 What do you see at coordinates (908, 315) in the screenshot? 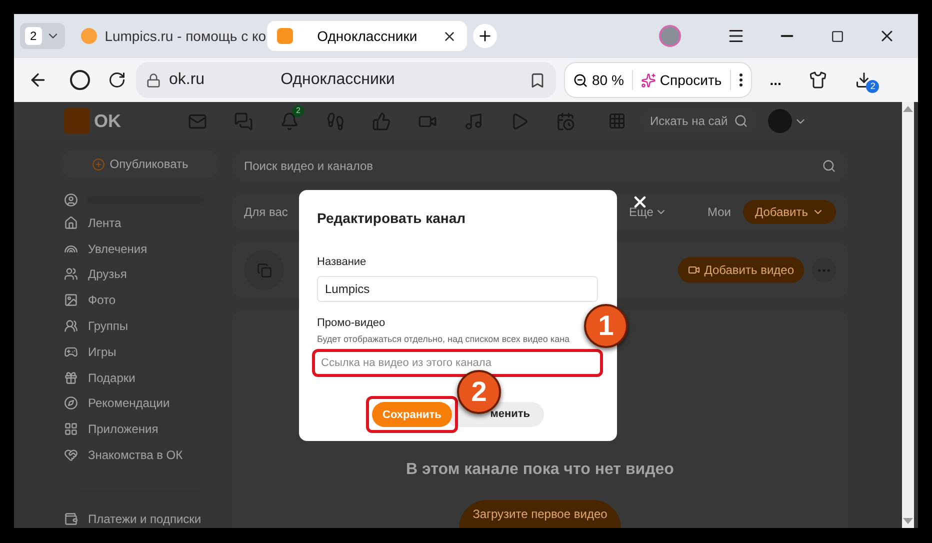
I see `scrollbar` at bounding box center [908, 315].